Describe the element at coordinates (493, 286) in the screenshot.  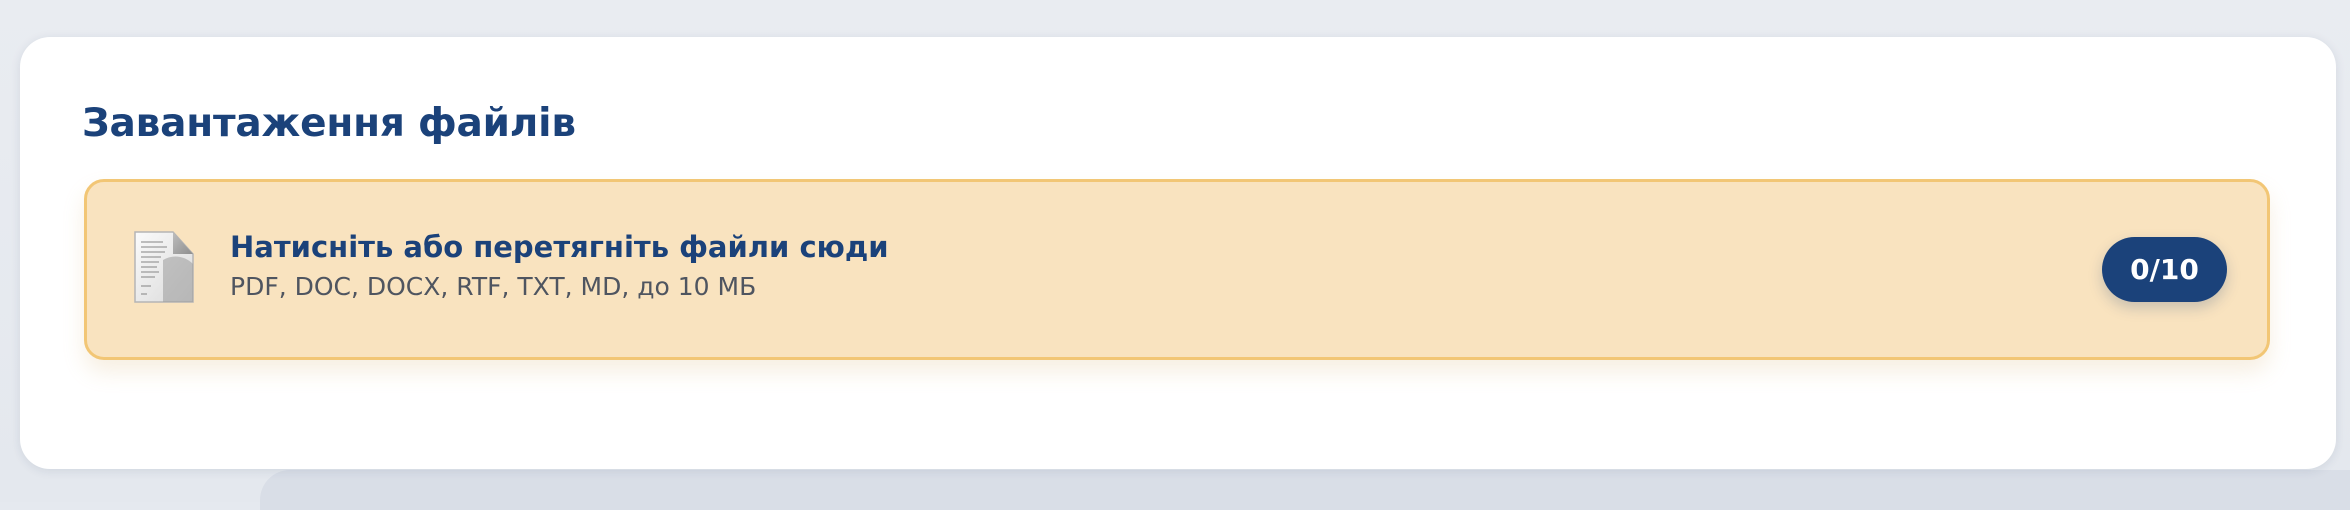
I see `dropzone-hint: PDF, DOC, DOCX, RTF, TXT, MD, до 10 МБ` at that location.